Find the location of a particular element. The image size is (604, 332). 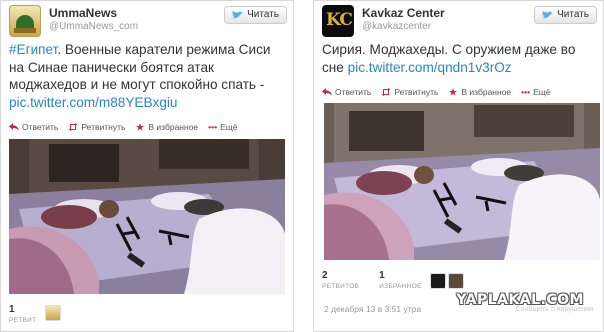

favorite-stat: 1 ИЗБРАННОЕ is located at coordinates (400, 280).